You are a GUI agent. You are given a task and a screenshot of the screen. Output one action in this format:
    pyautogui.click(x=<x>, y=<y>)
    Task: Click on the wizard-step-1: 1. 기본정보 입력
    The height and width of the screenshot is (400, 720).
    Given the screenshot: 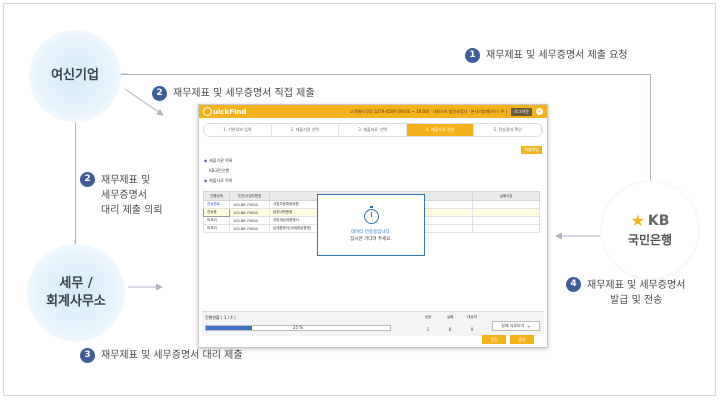 What is the action you would take?
    pyautogui.click(x=238, y=130)
    